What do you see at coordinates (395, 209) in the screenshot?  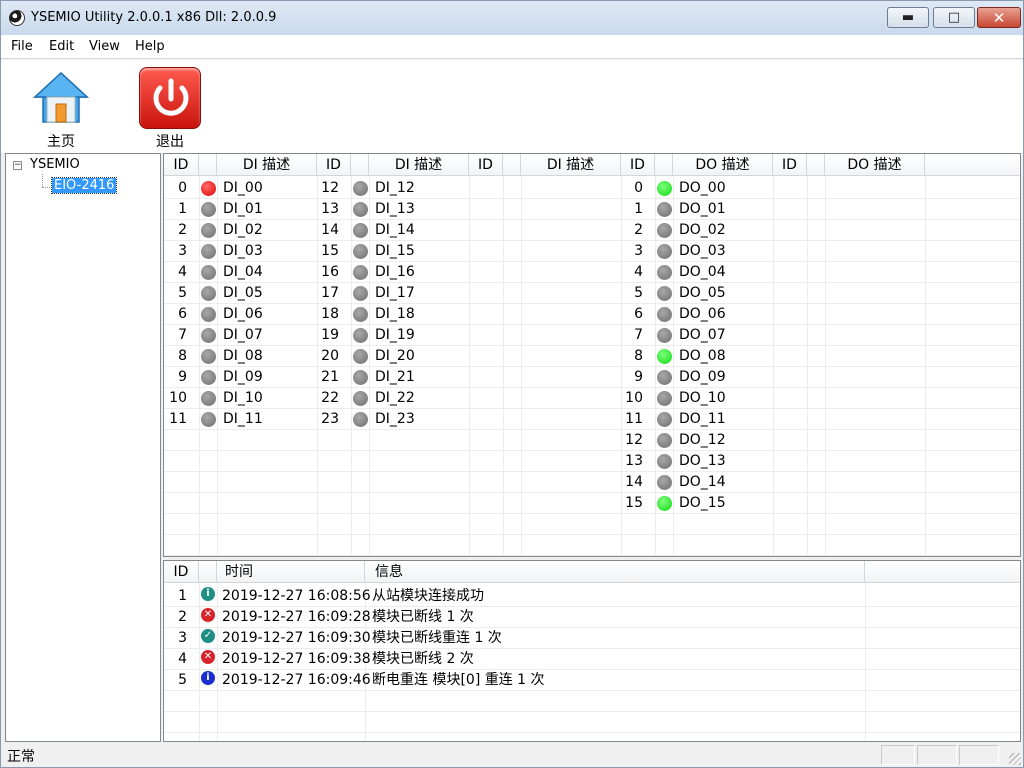 I see `io-name: DI_13` at bounding box center [395, 209].